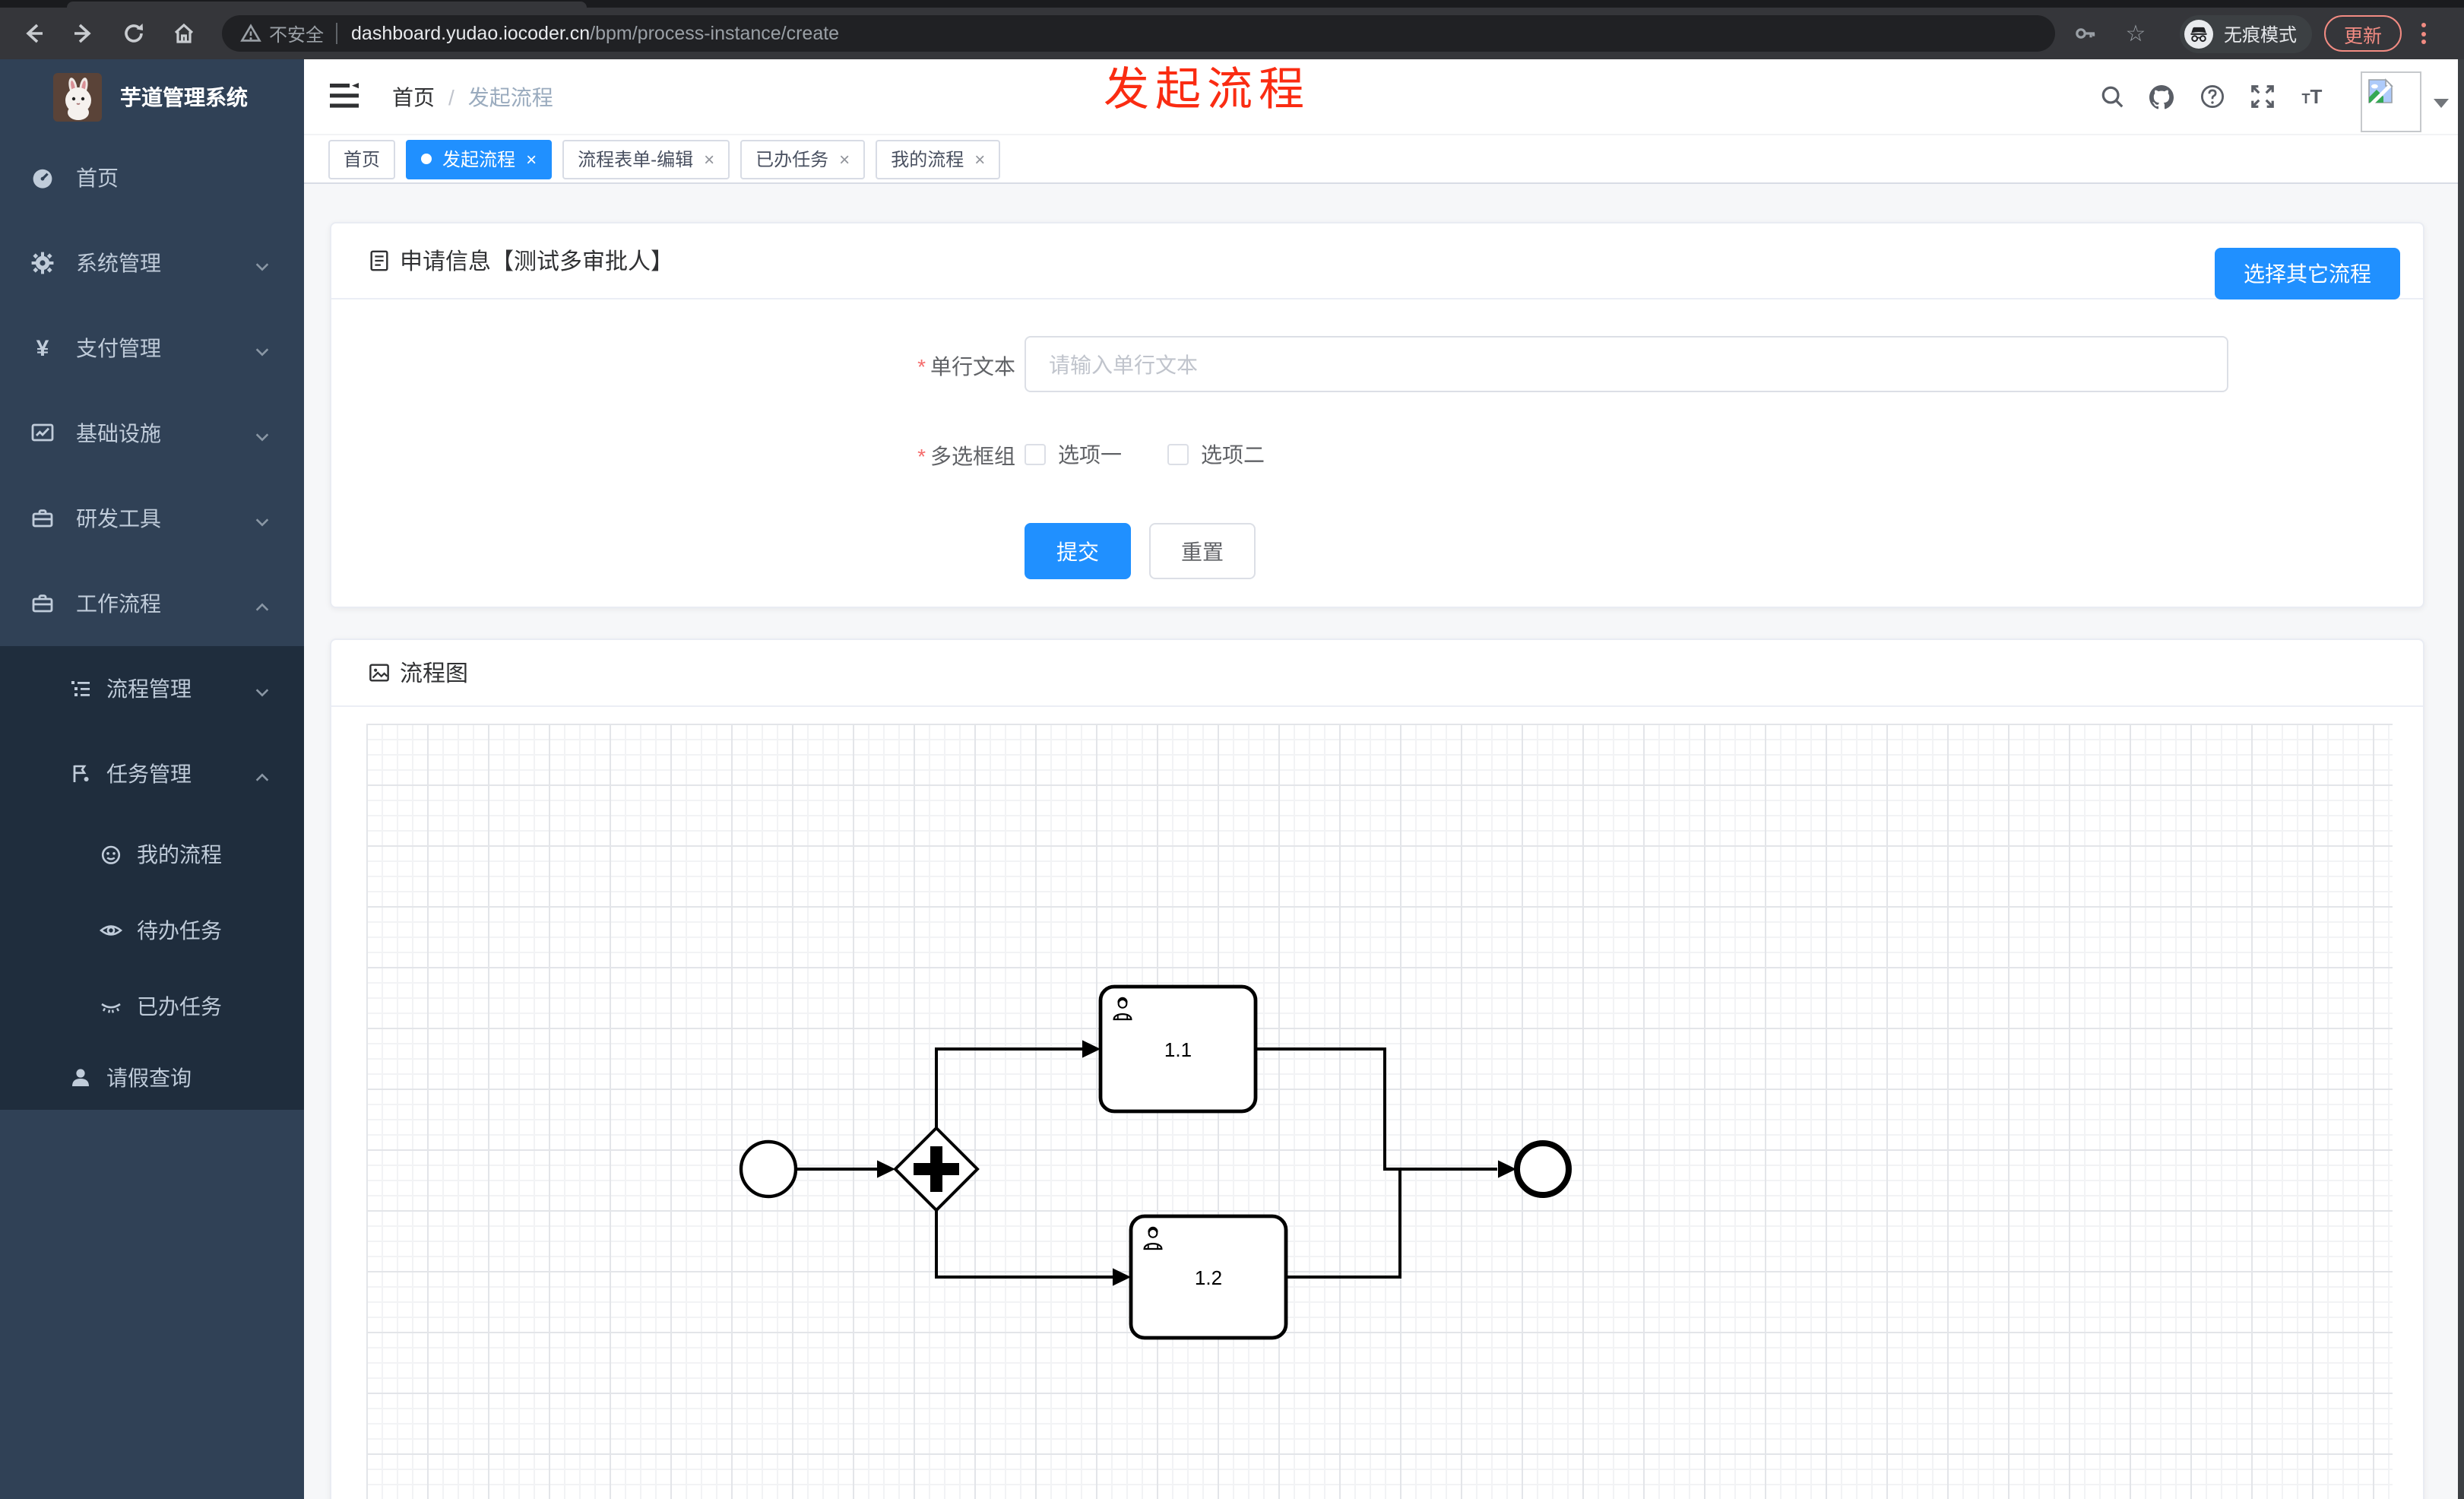 Image resolution: width=2464 pixels, height=1499 pixels. I want to click on chevron-up-icon, so click(262, 774).